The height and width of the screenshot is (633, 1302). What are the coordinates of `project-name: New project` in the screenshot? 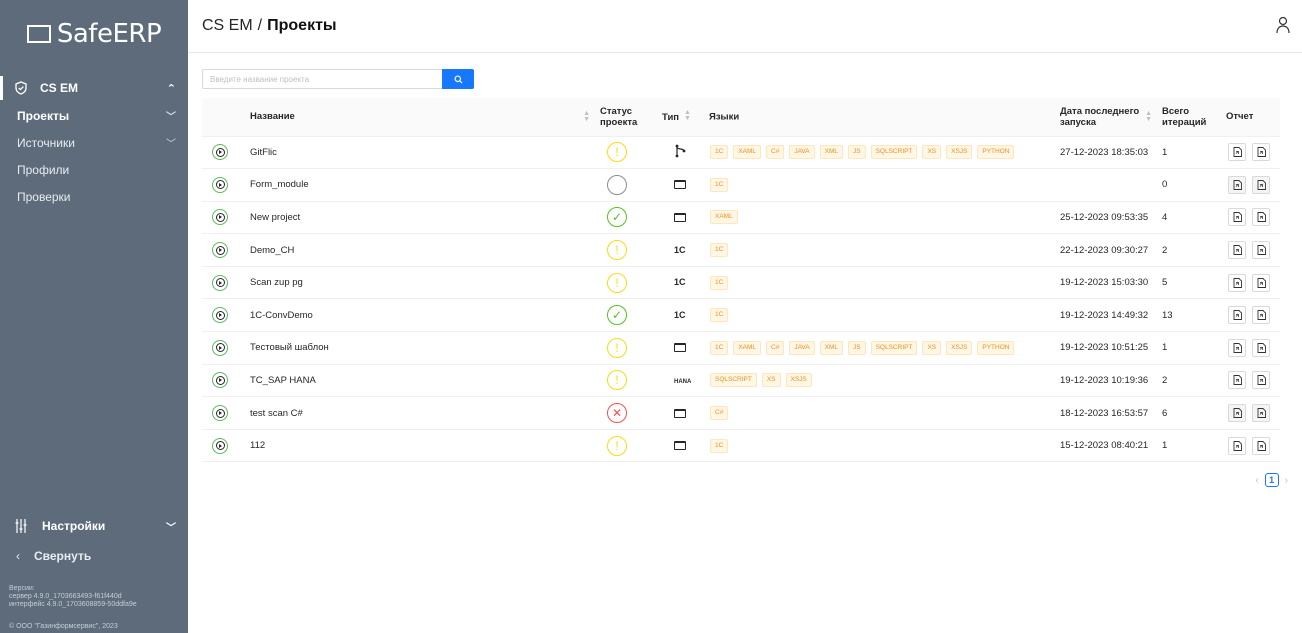 It's located at (275, 217).